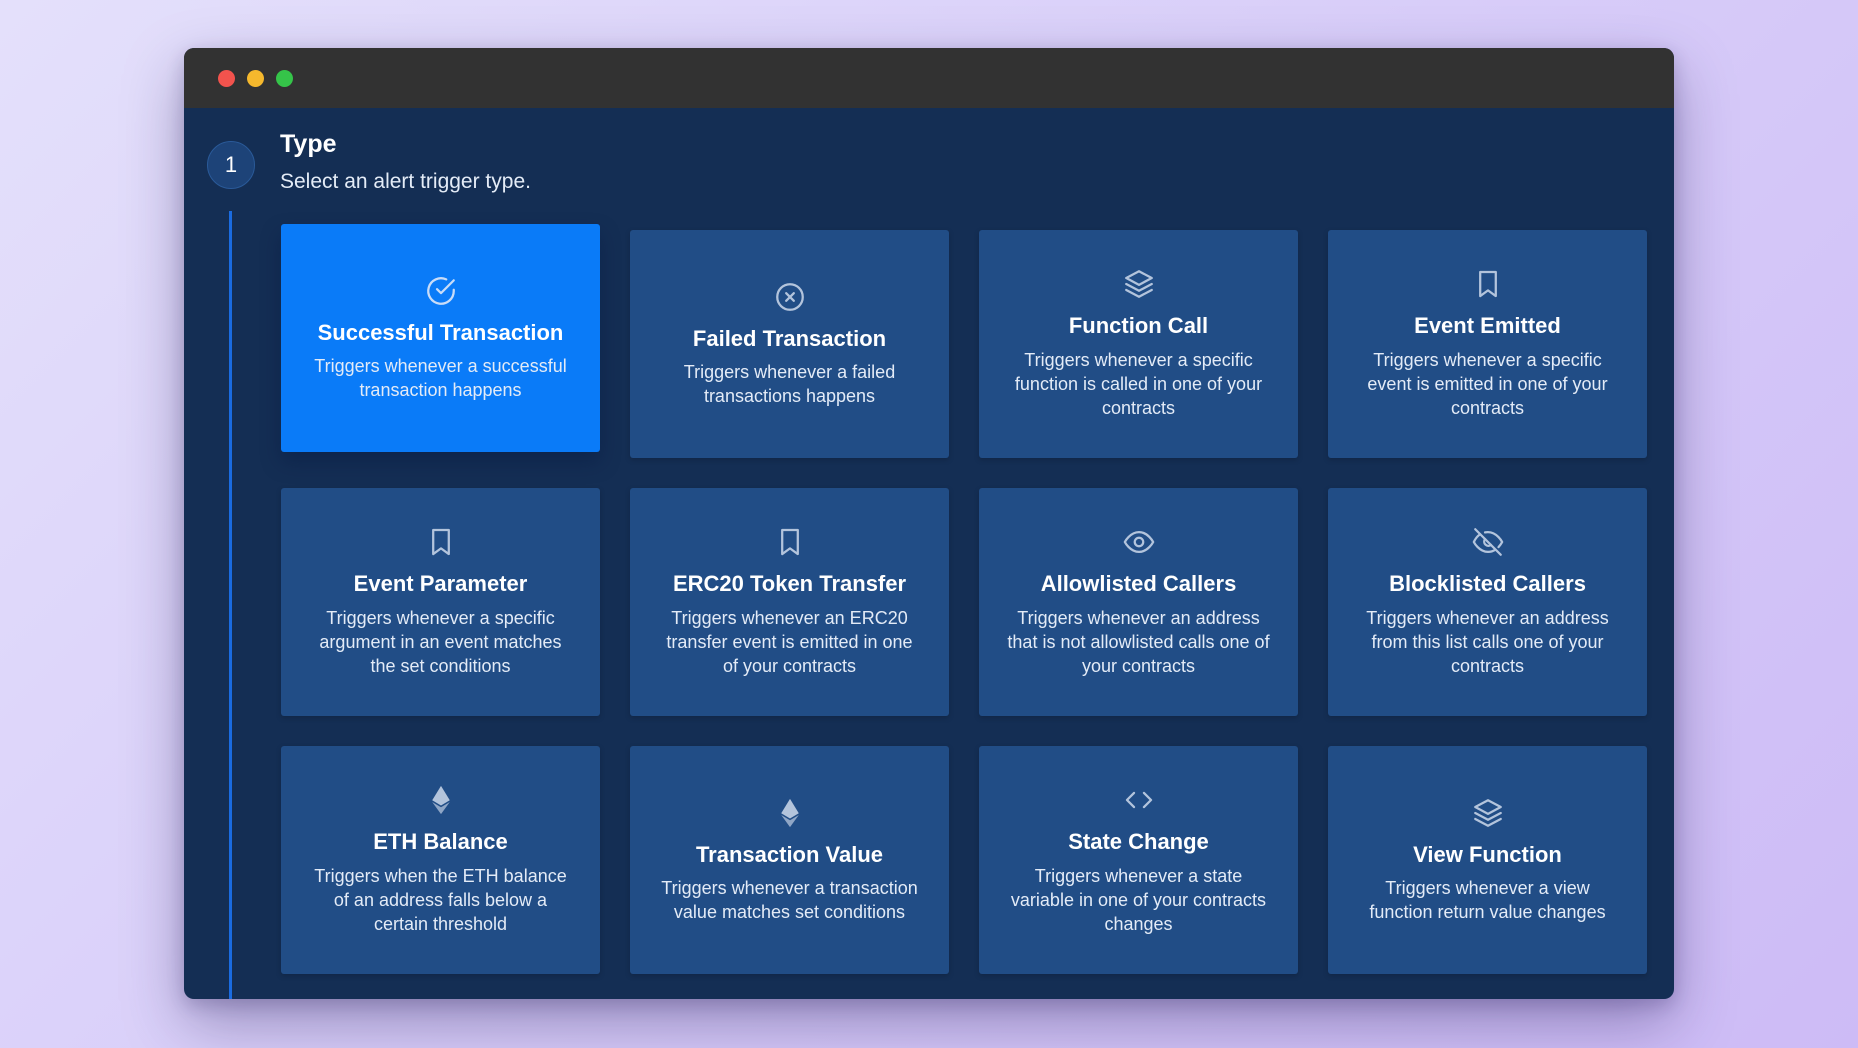 The width and height of the screenshot is (1858, 1048). Describe the element at coordinates (440, 332) in the screenshot. I see `card-title: Successful Transaction` at that location.